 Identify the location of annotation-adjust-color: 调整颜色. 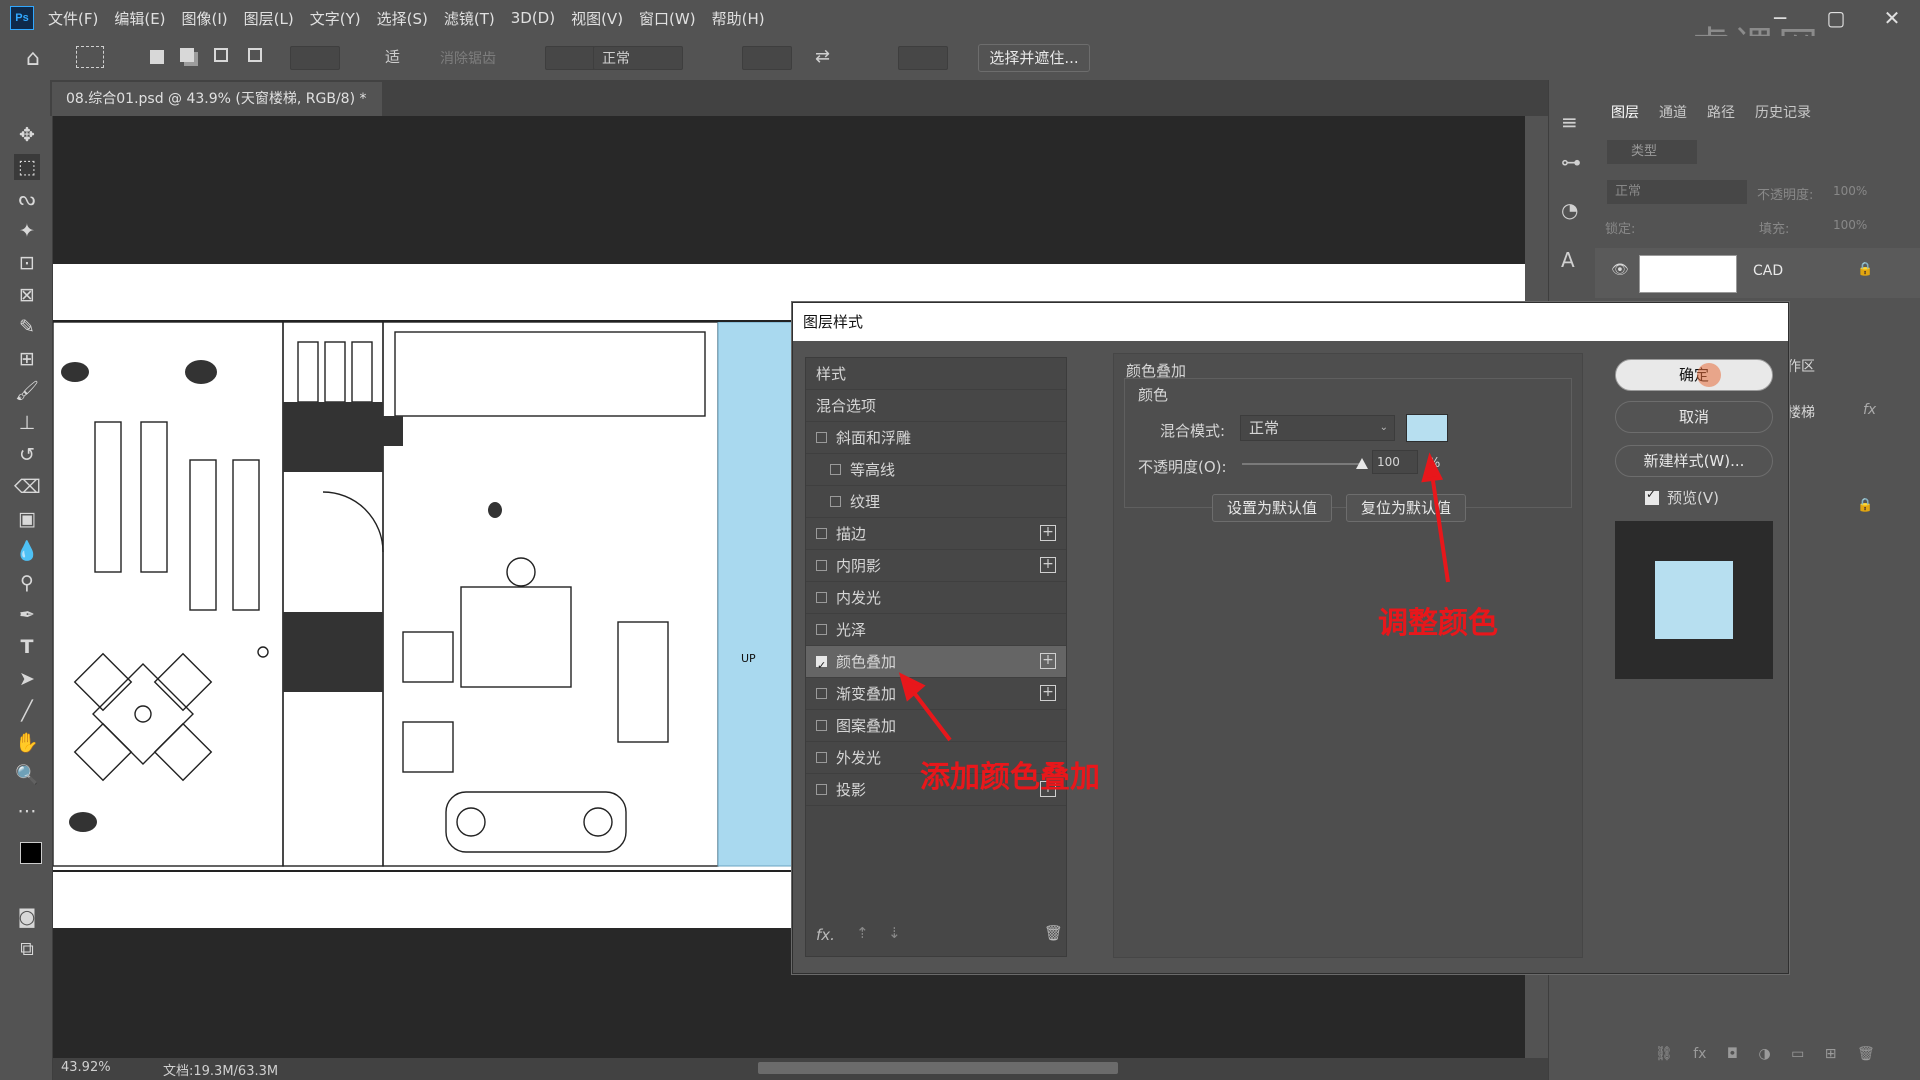
(1438, 623).